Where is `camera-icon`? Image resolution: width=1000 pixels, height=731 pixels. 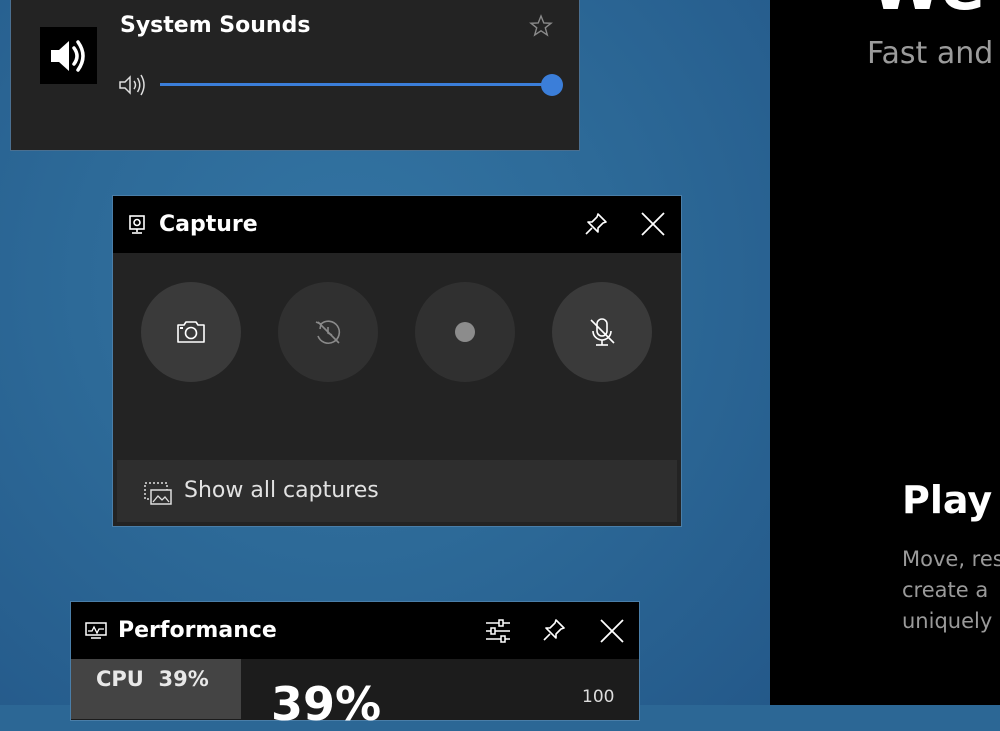 camera-icon is located at coordinates (191, 332).